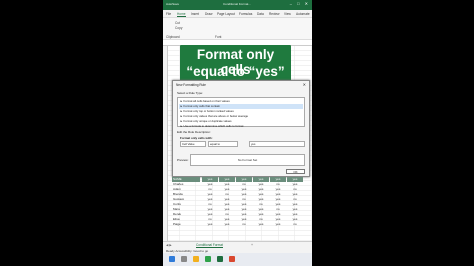  What do you see at coordinates (218, 37) in the screenshot?
I see `font-group-label: Font` at bounding box center [218, 37].